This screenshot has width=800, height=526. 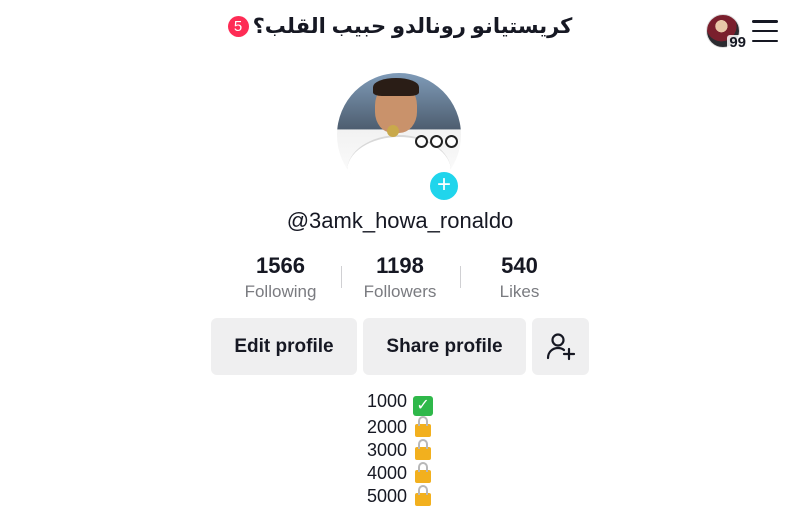 What do you see at coordinates (400, 220) in the screenshot?
I see `username: @3amk_howa_ronaldo` at bounding box center [400, 220].